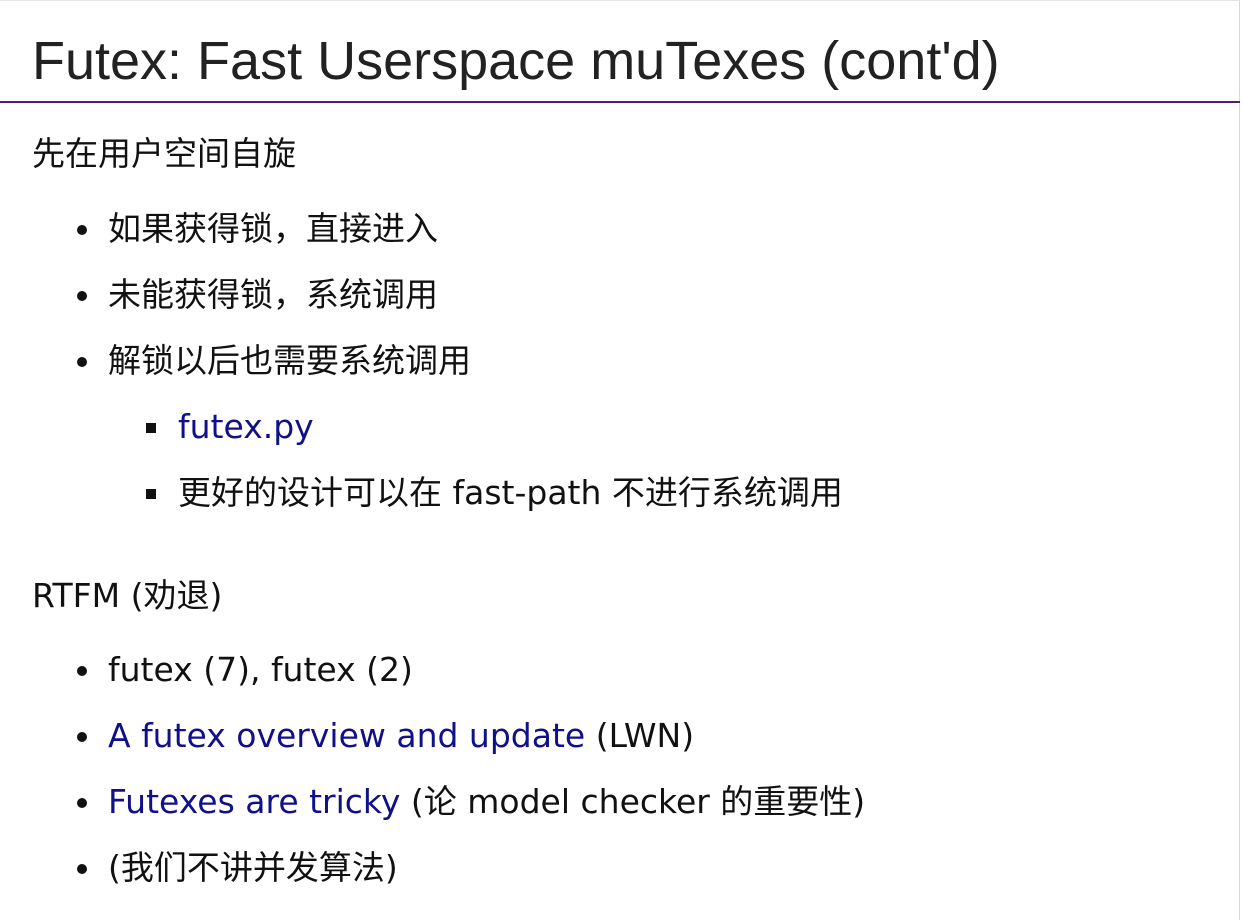 This screenshot has height=920, width=1243. I want to click on list-item: (我们不讲并发算法), so click(432, 879).